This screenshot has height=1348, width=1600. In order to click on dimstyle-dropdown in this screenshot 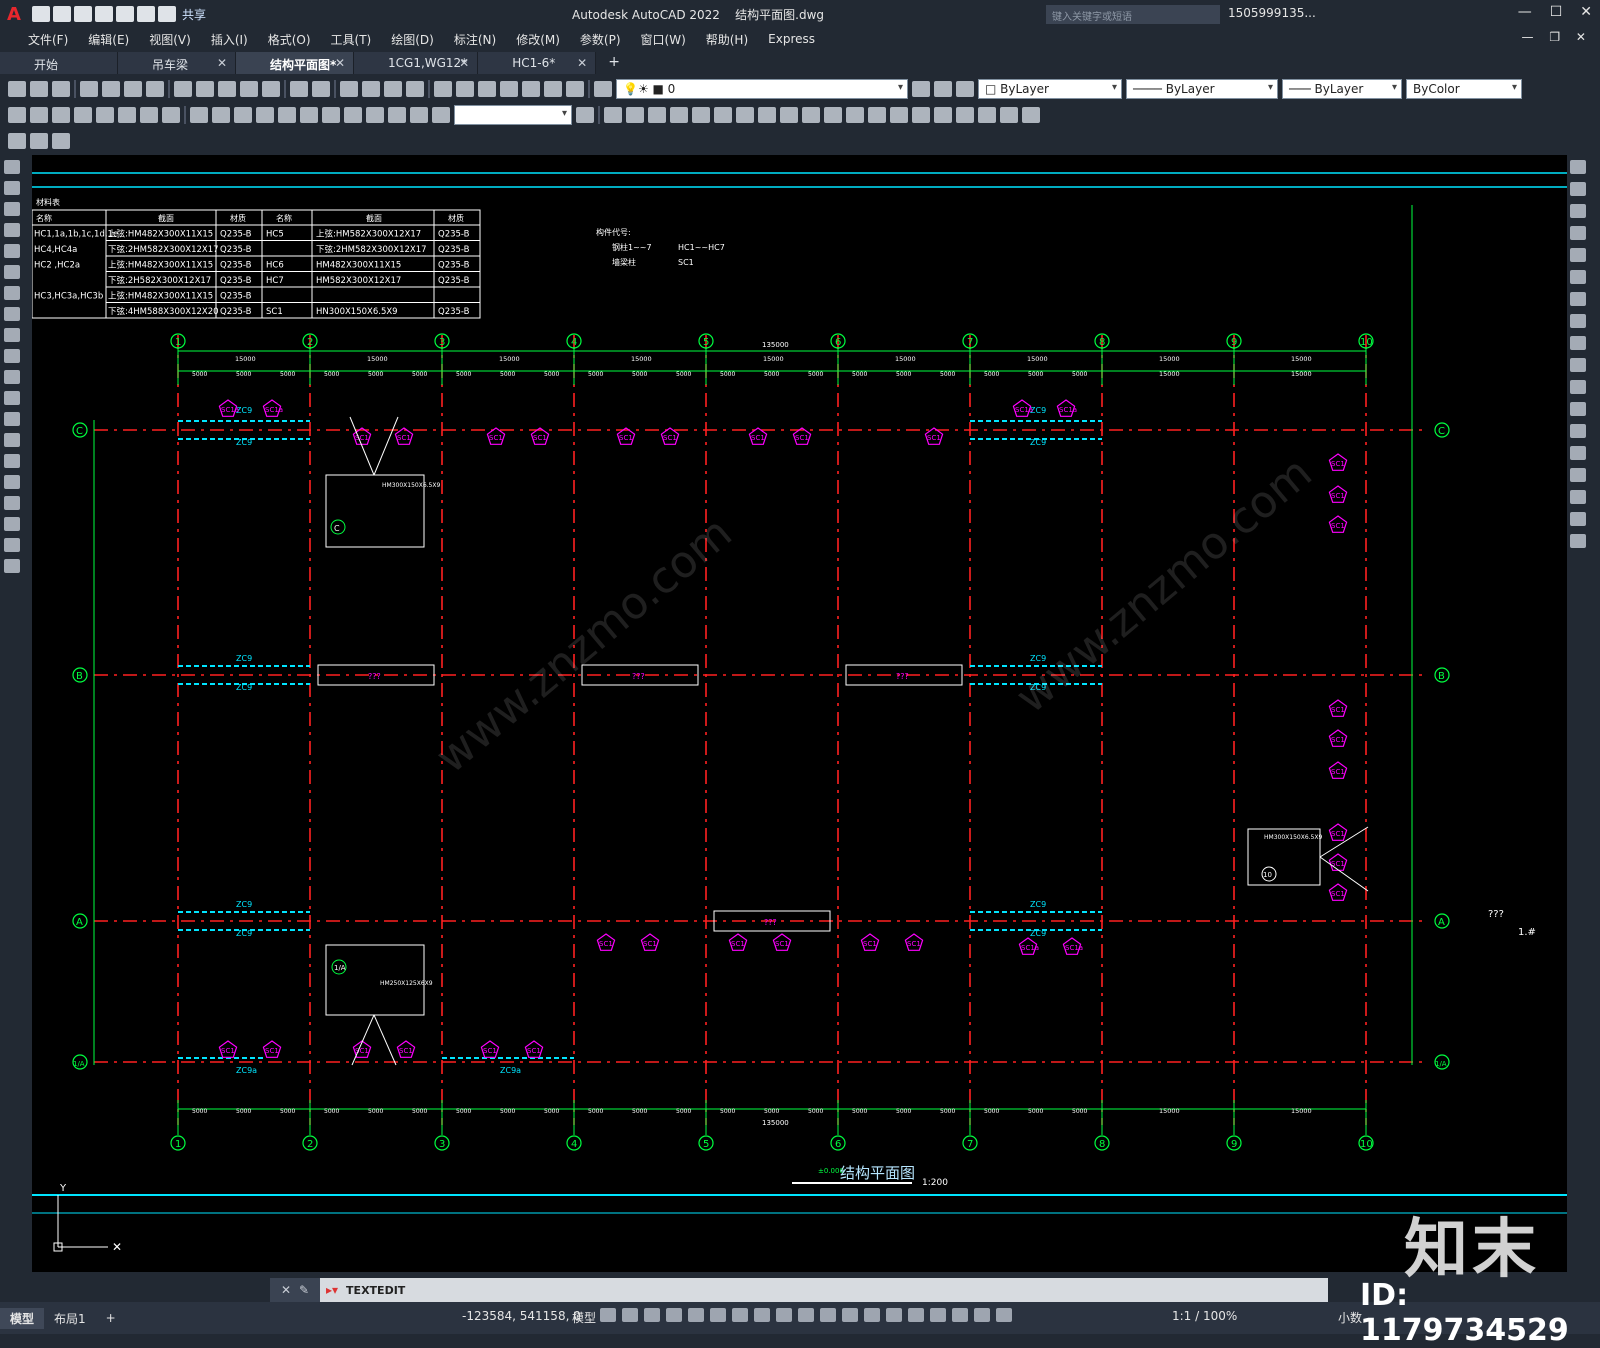, I will do `click(513, 115)`.